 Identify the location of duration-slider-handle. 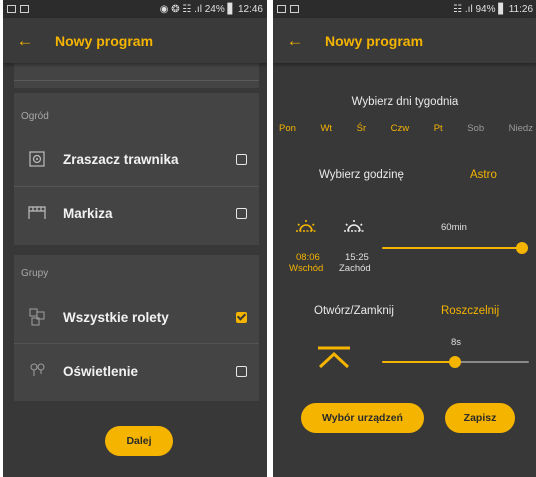
(455, 362).